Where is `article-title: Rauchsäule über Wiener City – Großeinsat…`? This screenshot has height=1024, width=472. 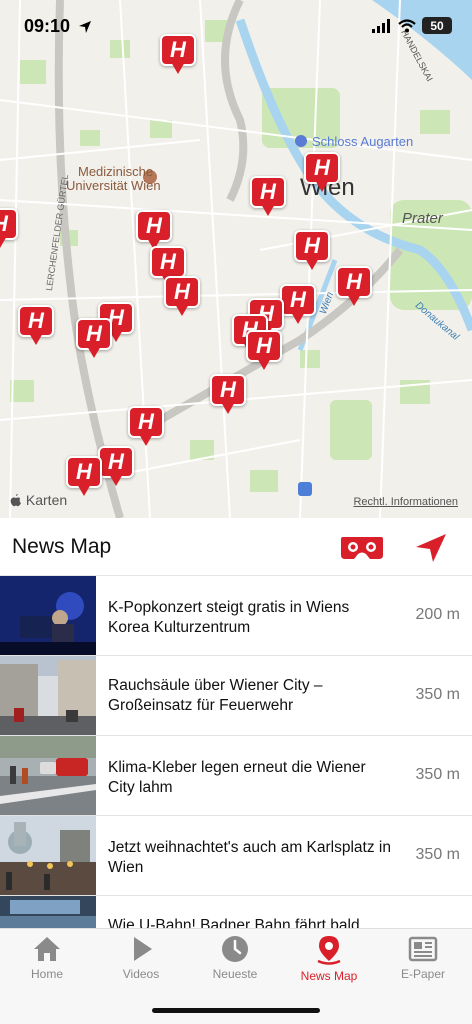
article-title: Rauchsäule über Wiener City – Großeinsat… is located at coordinates (215, 695).